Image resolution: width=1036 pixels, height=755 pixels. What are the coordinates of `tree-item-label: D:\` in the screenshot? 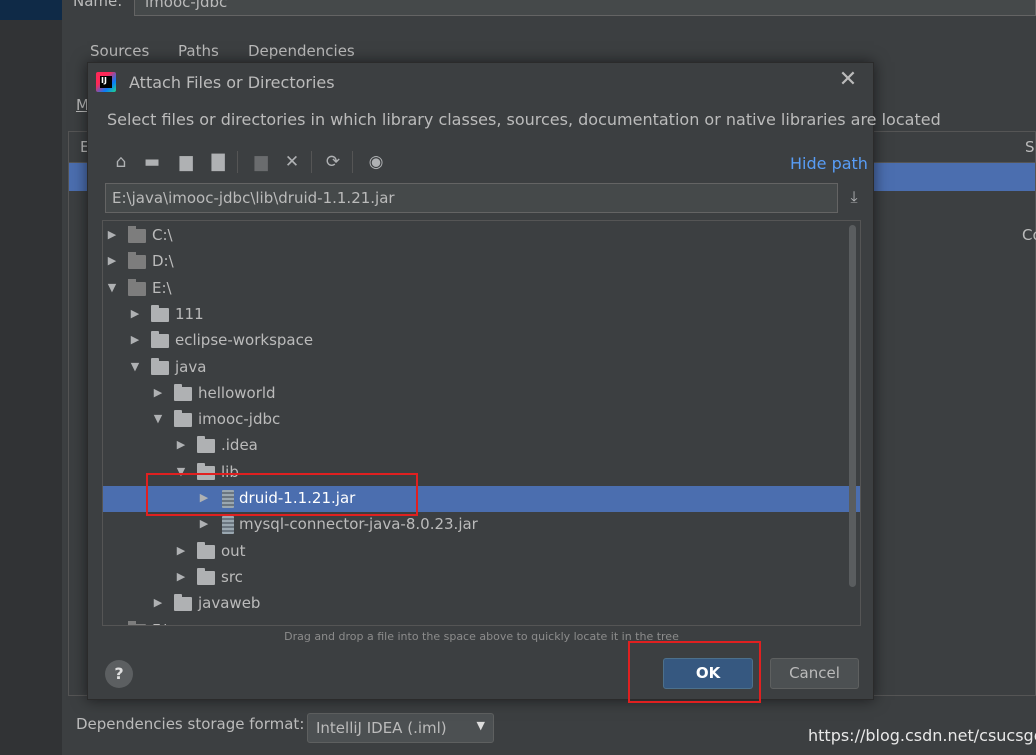 It's located at (163, 261).